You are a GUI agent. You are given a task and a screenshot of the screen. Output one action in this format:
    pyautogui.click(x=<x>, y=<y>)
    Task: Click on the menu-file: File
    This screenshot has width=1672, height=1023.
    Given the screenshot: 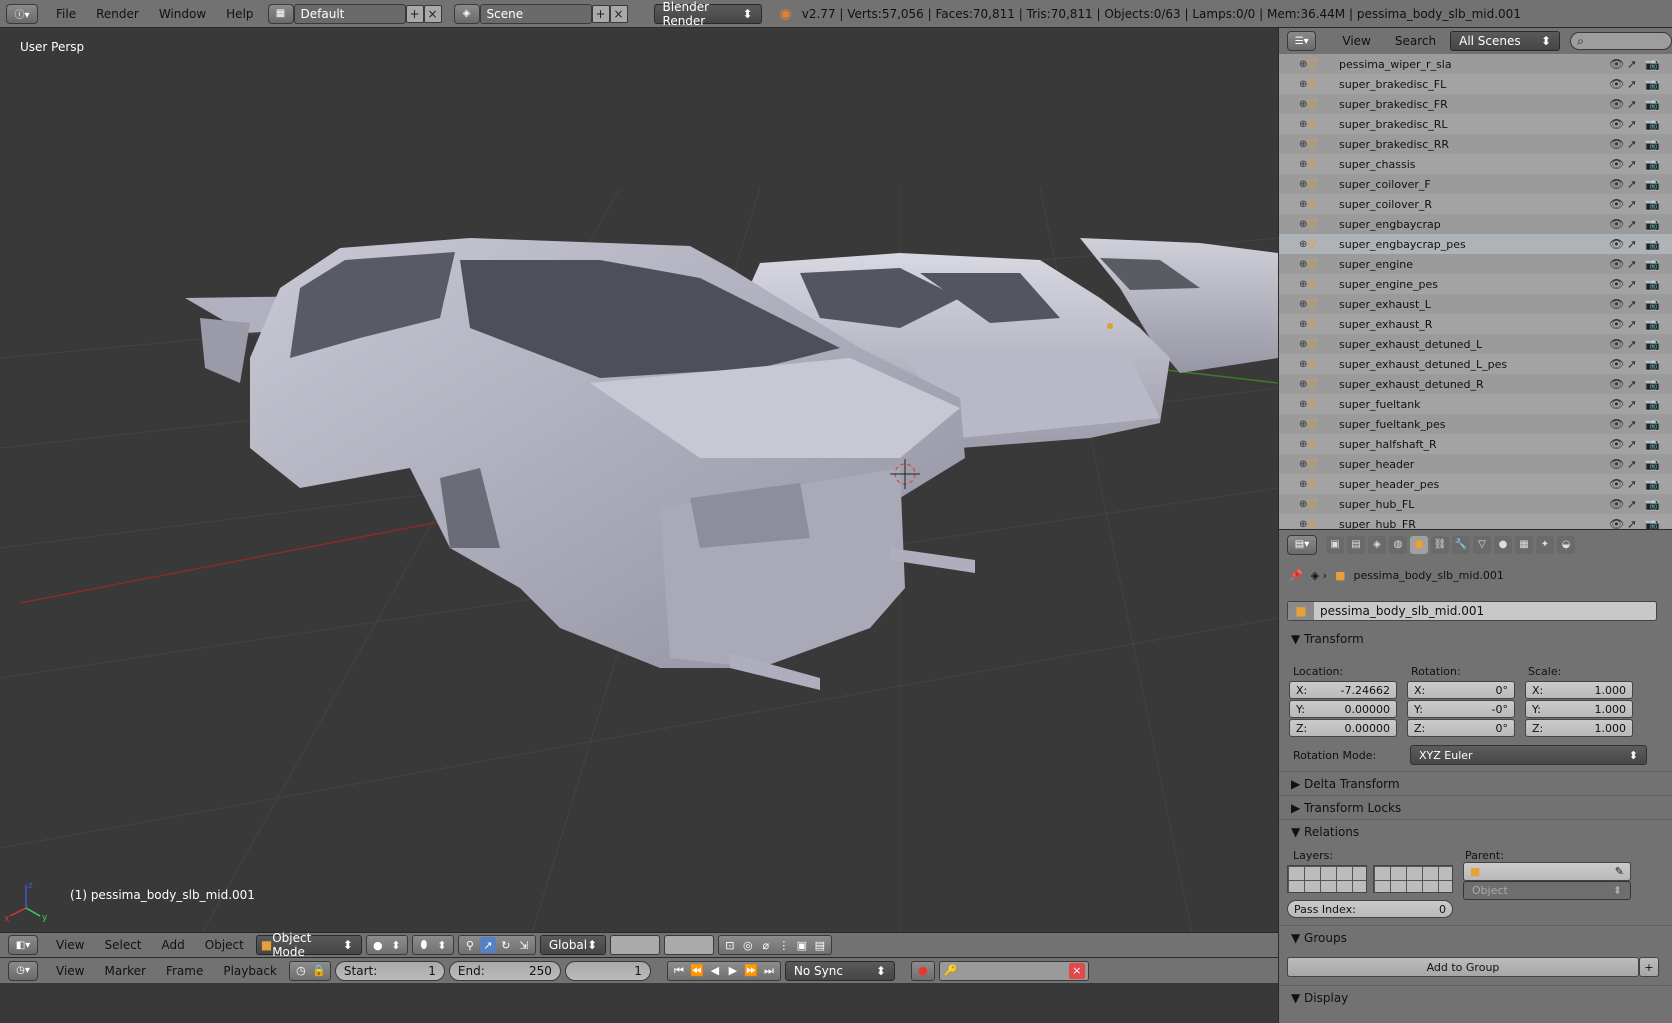 What is the action you would take?
    pyautogui.click(x=66, y=14)
    